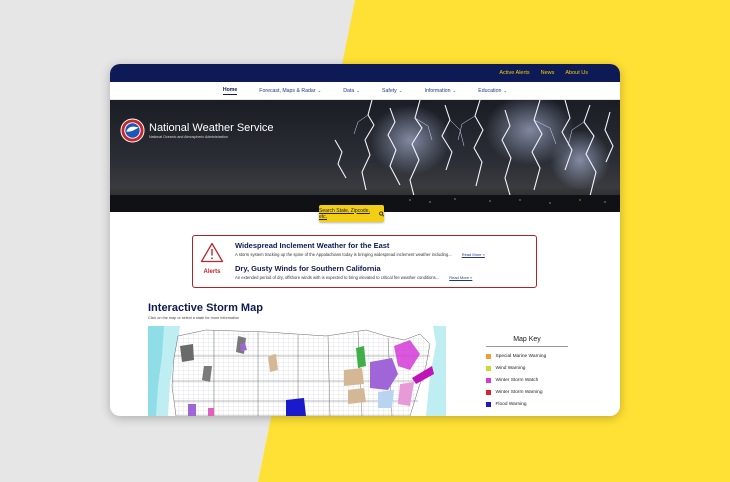 This screenshot has width=730, height=482. What do you see at coordinates (521, 356) in the screenshot?
I see `key-label: Special Marine Warning` at bounding box center [521, 356].